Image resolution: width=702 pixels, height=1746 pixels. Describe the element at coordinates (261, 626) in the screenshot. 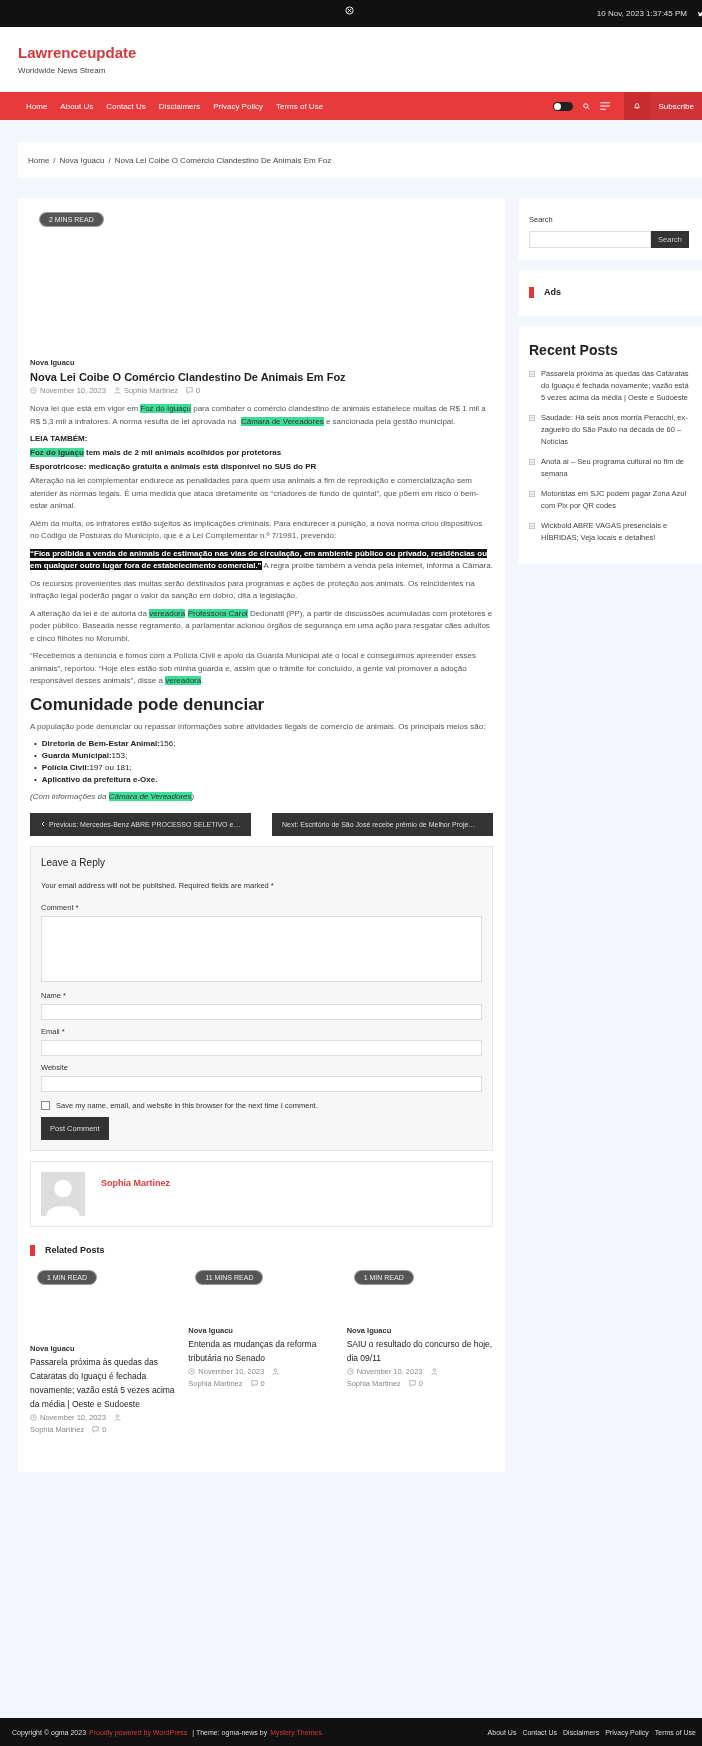

I see `article-paragraph: A alteração da lei é de autoria da vereadora Professora Carol Dedonatti (PP), a partir de discussões acumuladas com protetores e poder público. Baseada nesse regramento, a parlamentar acionou órgãos de segurança em uma ação para resgatar cães adultos e cinco filhotes no Morumbi.` at that location.